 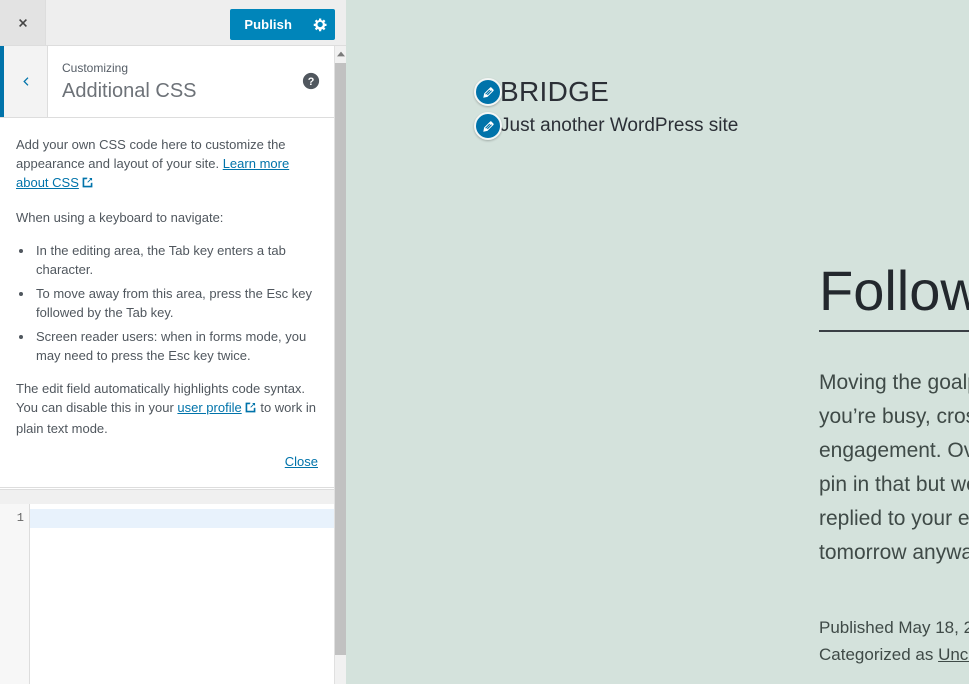 I want to click on close-help-link: Close, so click(x=301, y=461).